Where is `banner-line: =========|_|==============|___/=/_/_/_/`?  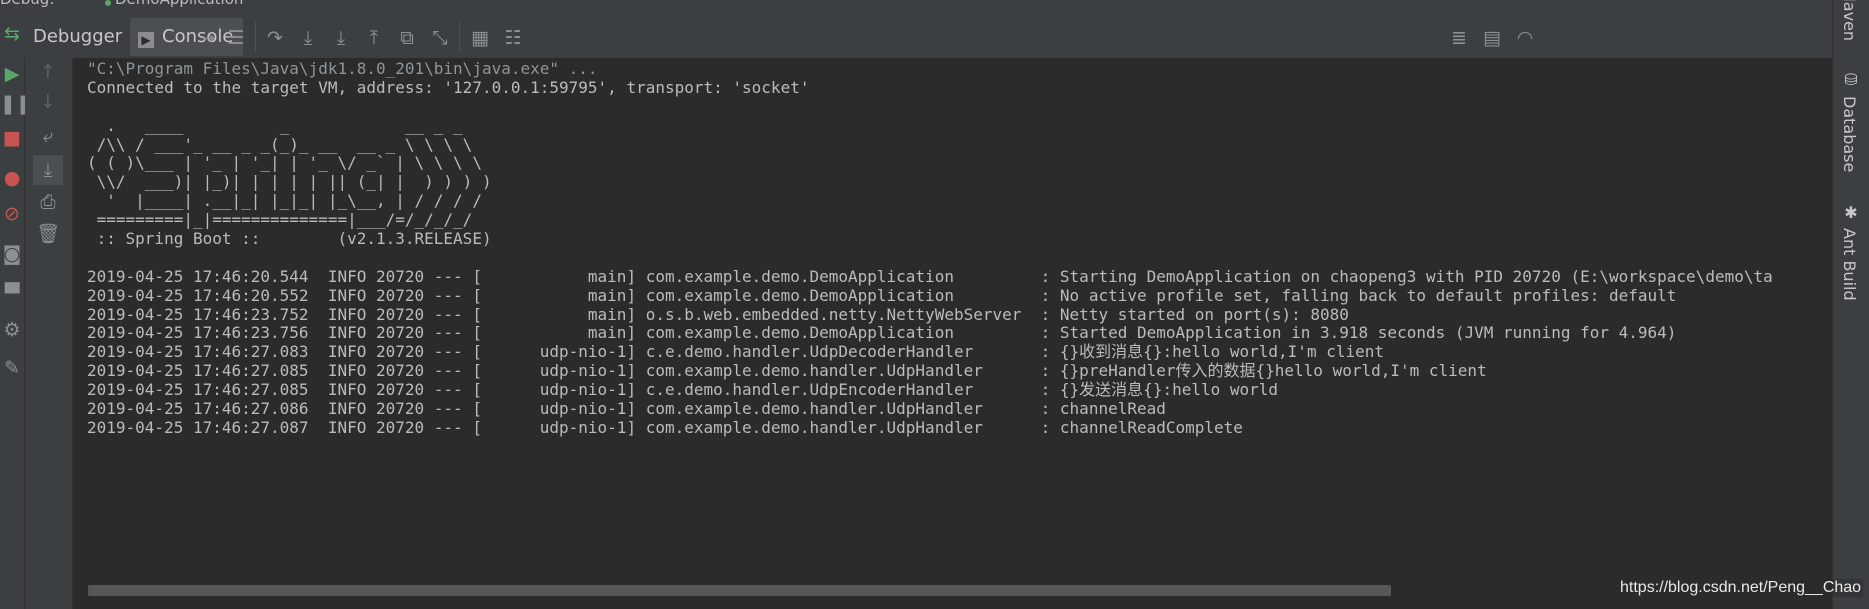
banner-line: =========|_|==============|___/=/_/_/_/ is located at coordinates (280, 220).